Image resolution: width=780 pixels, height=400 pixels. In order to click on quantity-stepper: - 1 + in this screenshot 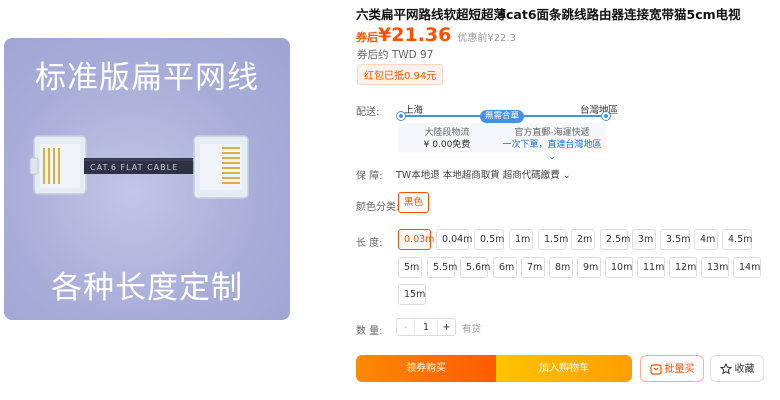, I will do `click(426, 327)`.